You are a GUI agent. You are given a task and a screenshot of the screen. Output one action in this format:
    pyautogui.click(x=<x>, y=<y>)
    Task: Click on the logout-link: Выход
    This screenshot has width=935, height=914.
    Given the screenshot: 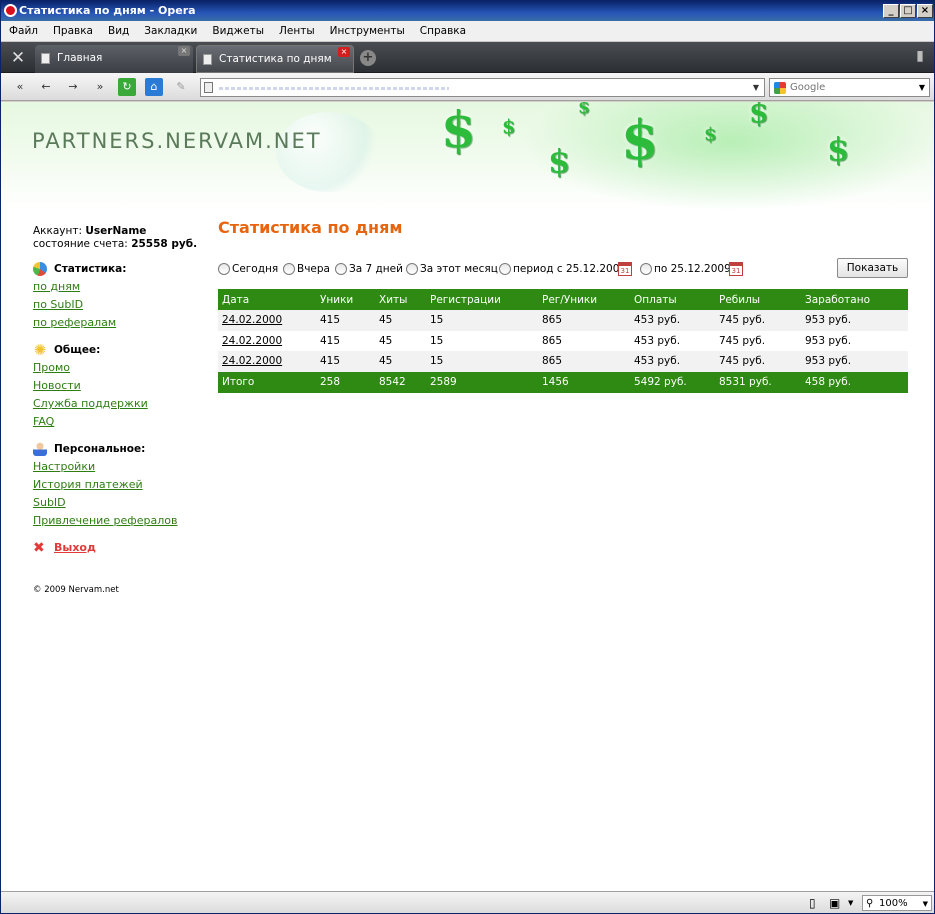 What is the action you would take?
    pyautogui.click(x=75, y=547)
    